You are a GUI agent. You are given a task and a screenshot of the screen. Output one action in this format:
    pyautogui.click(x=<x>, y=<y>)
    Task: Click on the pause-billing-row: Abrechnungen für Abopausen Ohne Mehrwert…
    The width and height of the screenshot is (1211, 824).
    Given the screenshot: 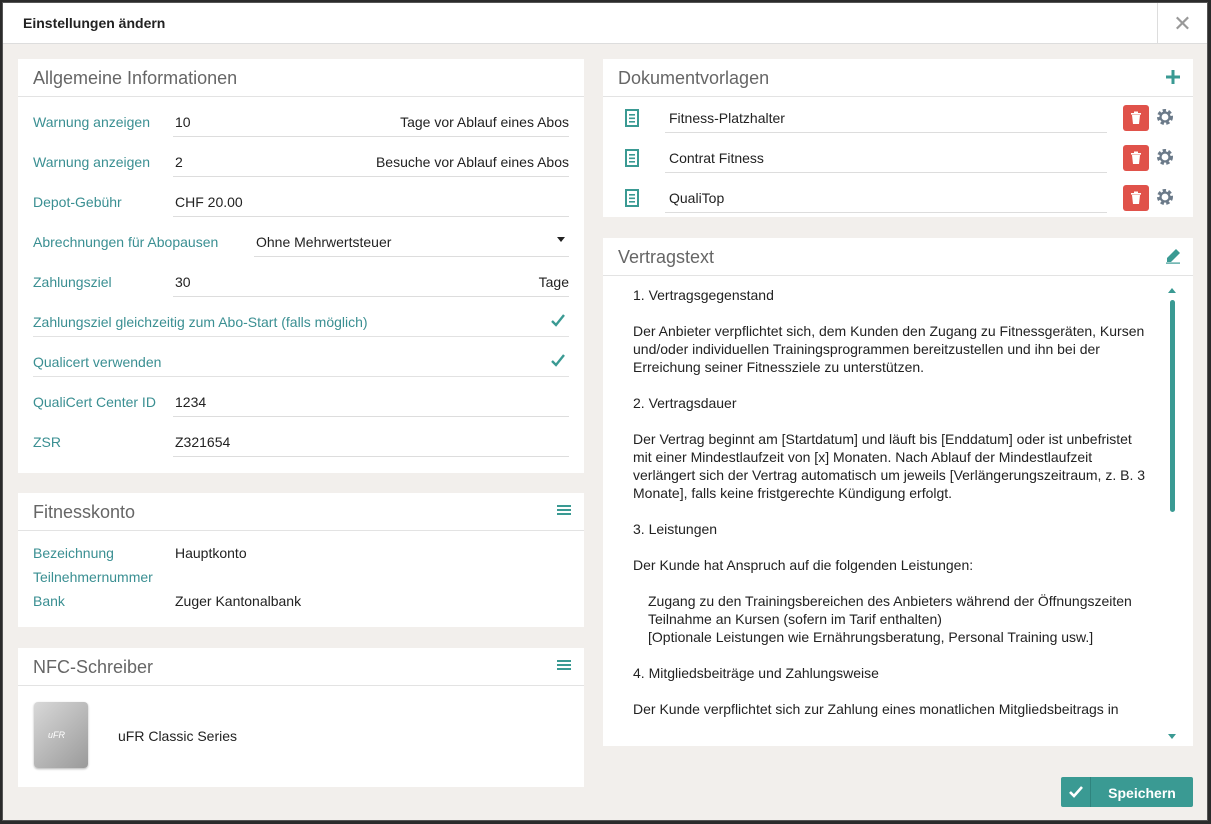 What is the action you would take?
    pyautogui.click(x=301, y=240)
    